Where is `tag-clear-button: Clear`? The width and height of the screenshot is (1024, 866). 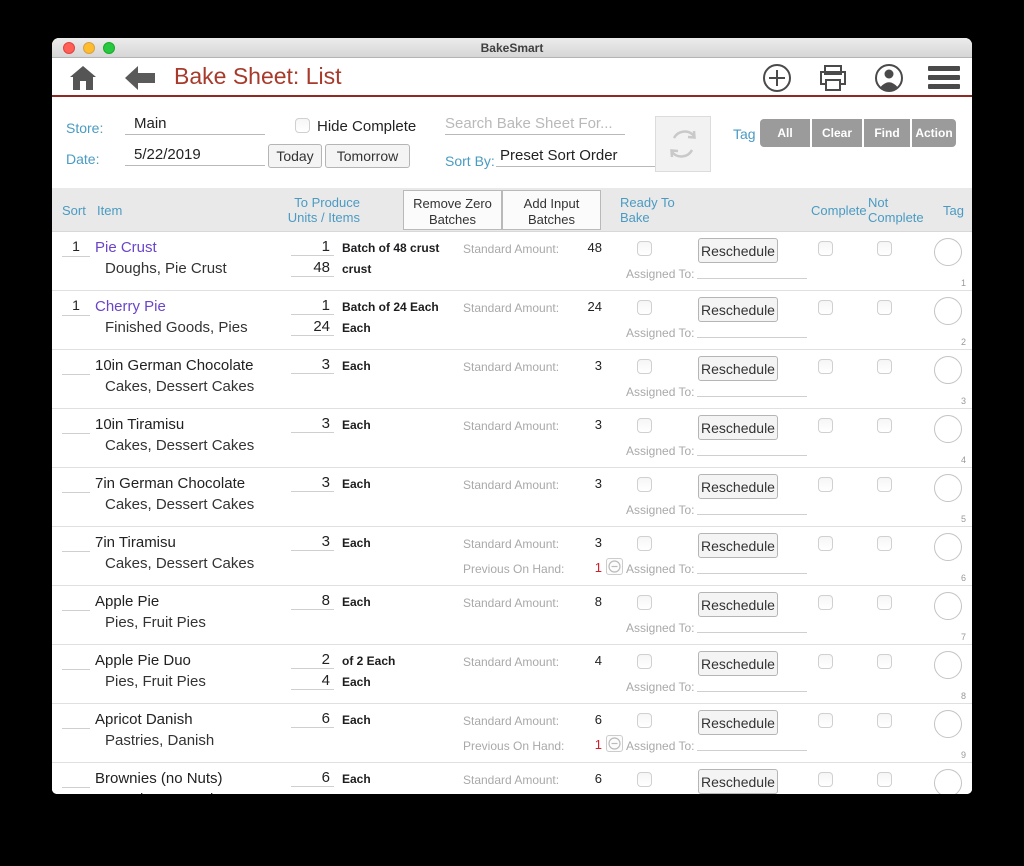 tag-clear-button: Clear is located at coordinates (837, 133).